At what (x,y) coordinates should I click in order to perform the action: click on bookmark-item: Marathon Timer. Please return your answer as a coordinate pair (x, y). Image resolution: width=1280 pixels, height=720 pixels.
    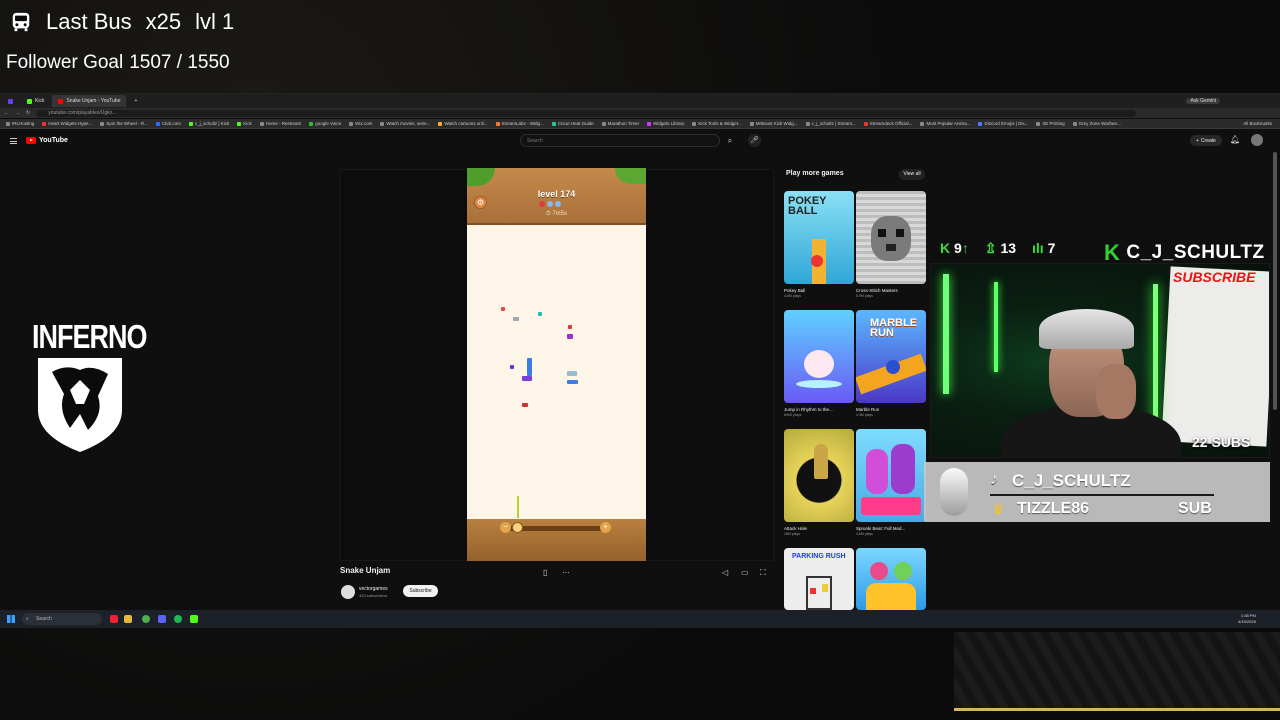
    Looking at the image, I should click on (620, 123).